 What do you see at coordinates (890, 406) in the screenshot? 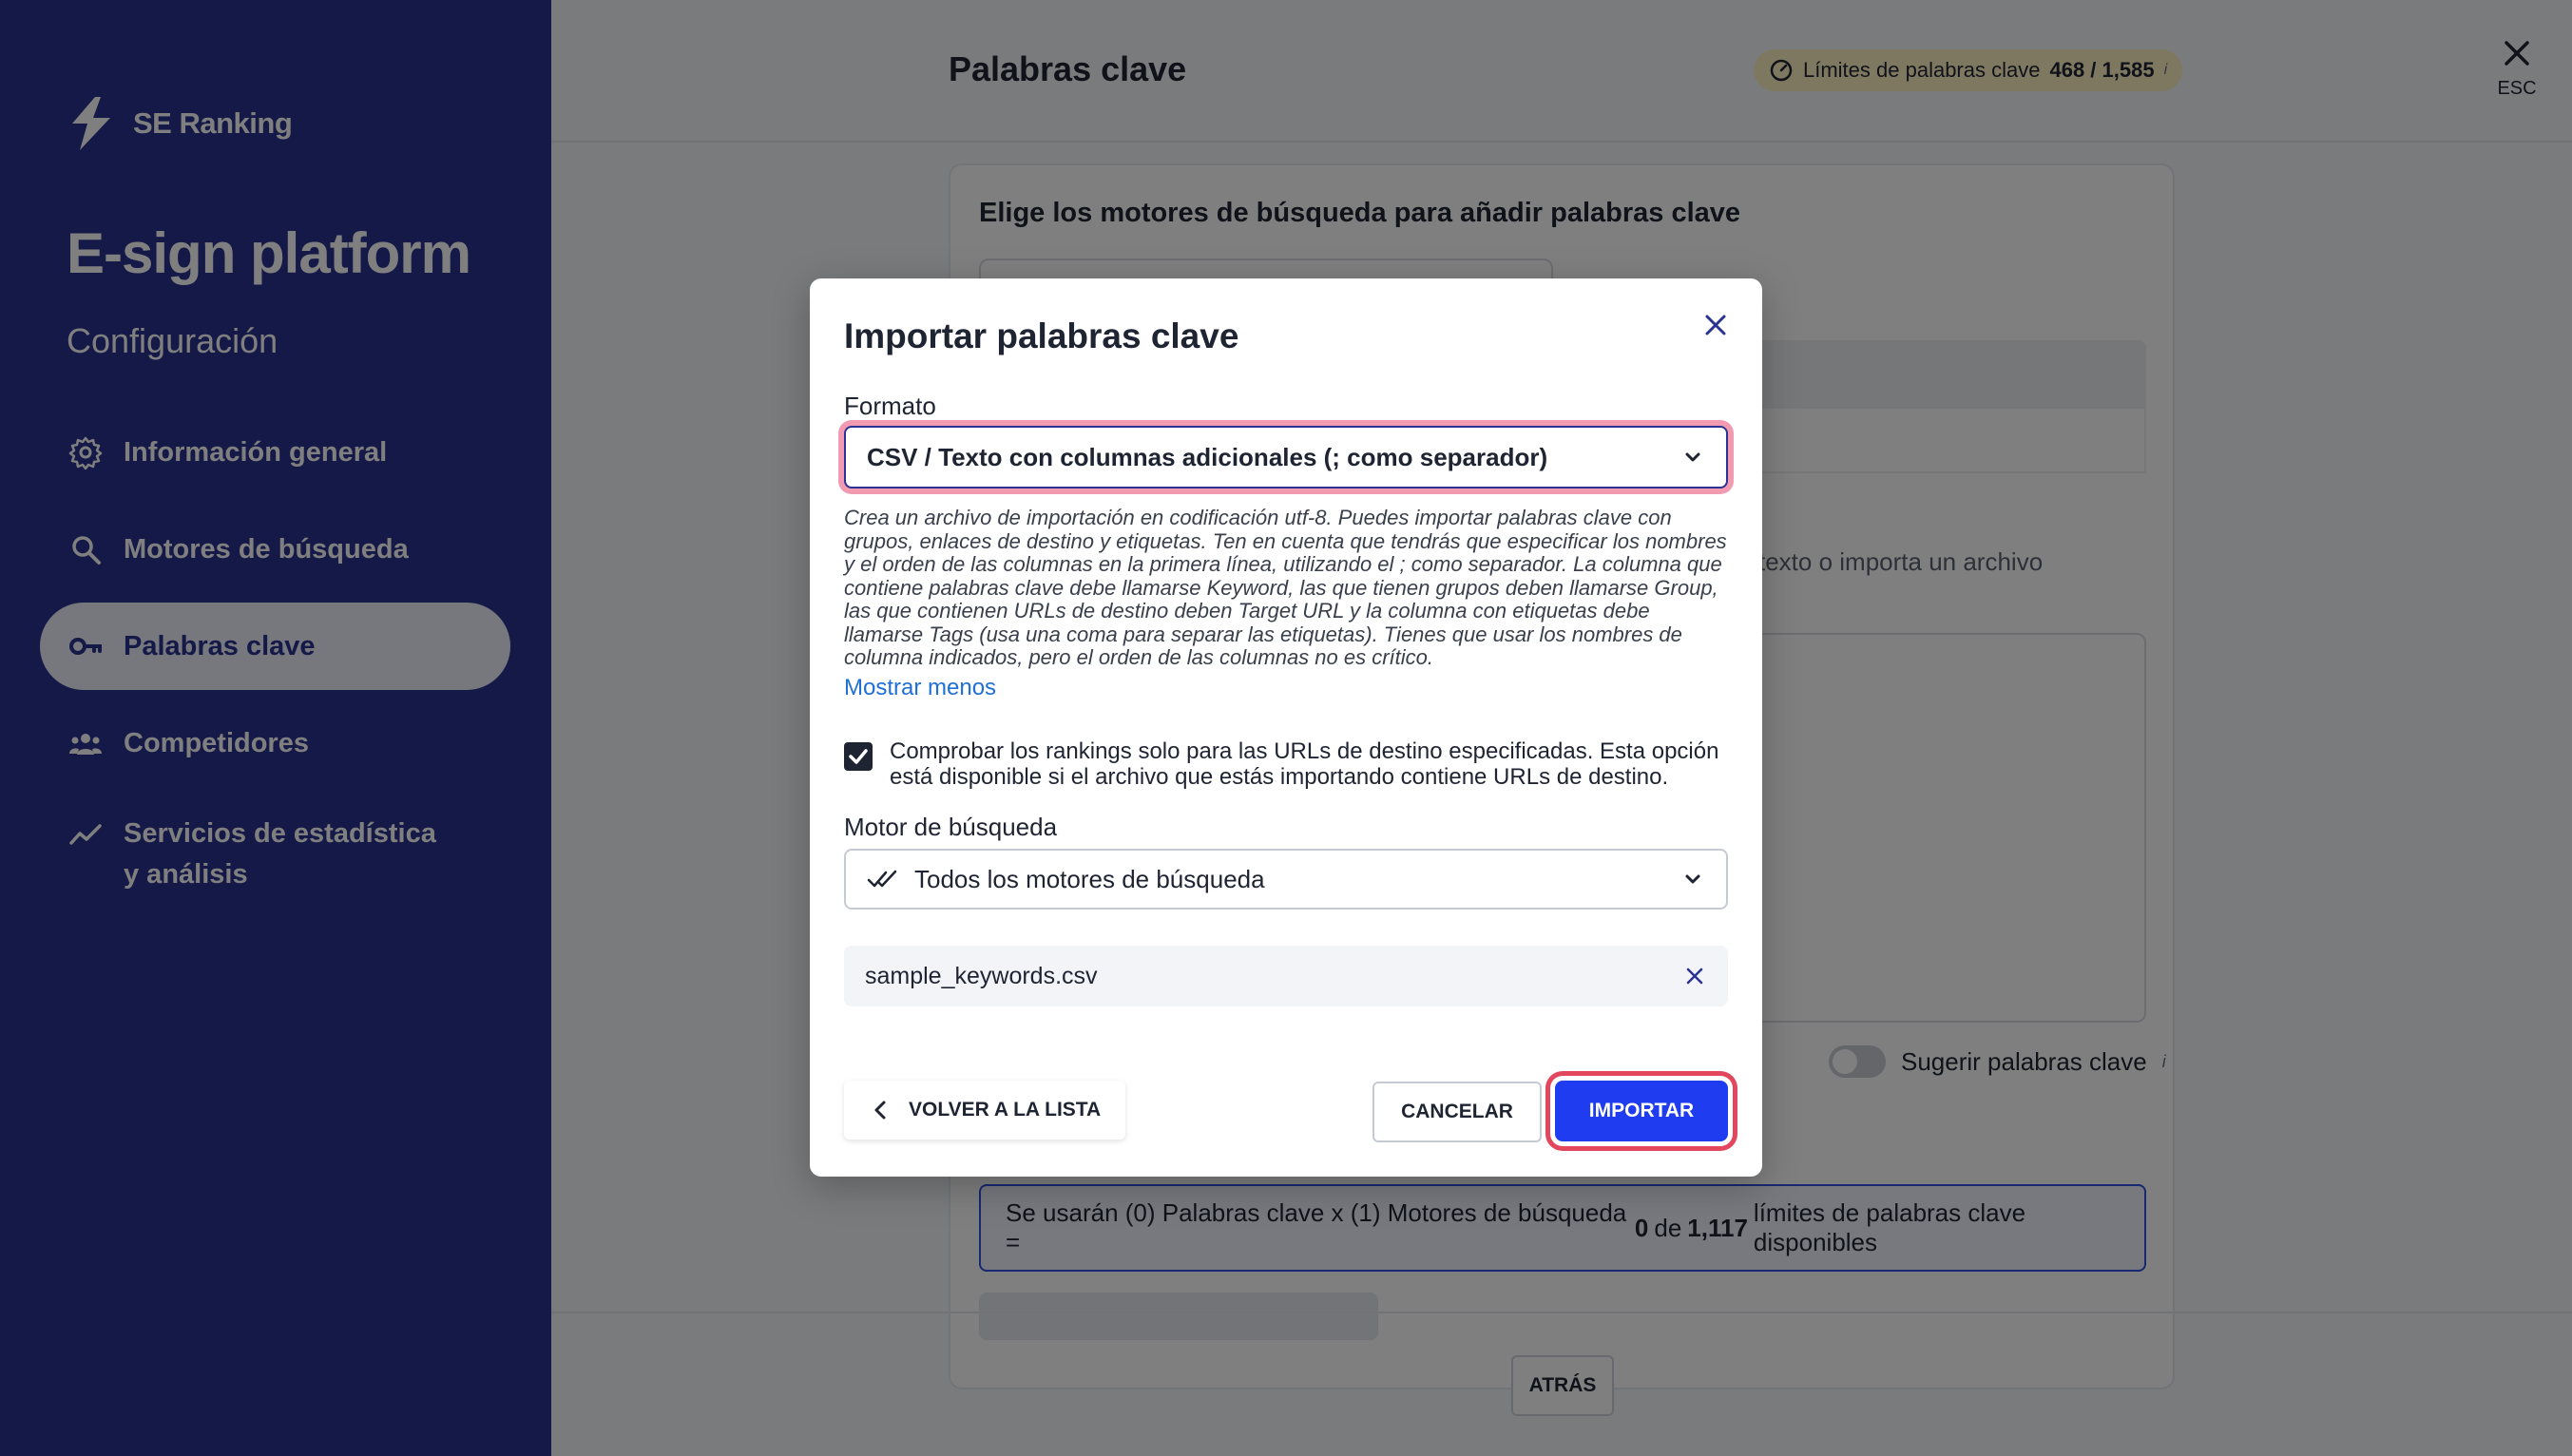
I see `format-label: Formato` at bounding box center [890, 406].